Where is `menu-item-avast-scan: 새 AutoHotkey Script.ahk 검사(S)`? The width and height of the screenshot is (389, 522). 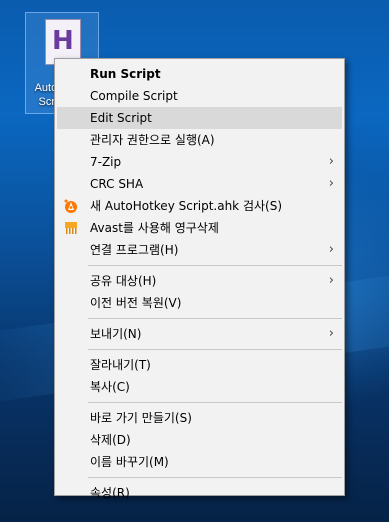 menu-item-avast-scan: 새 AutoHotkey Script.ahk 검사(S) is located at coordinates (199, 206).